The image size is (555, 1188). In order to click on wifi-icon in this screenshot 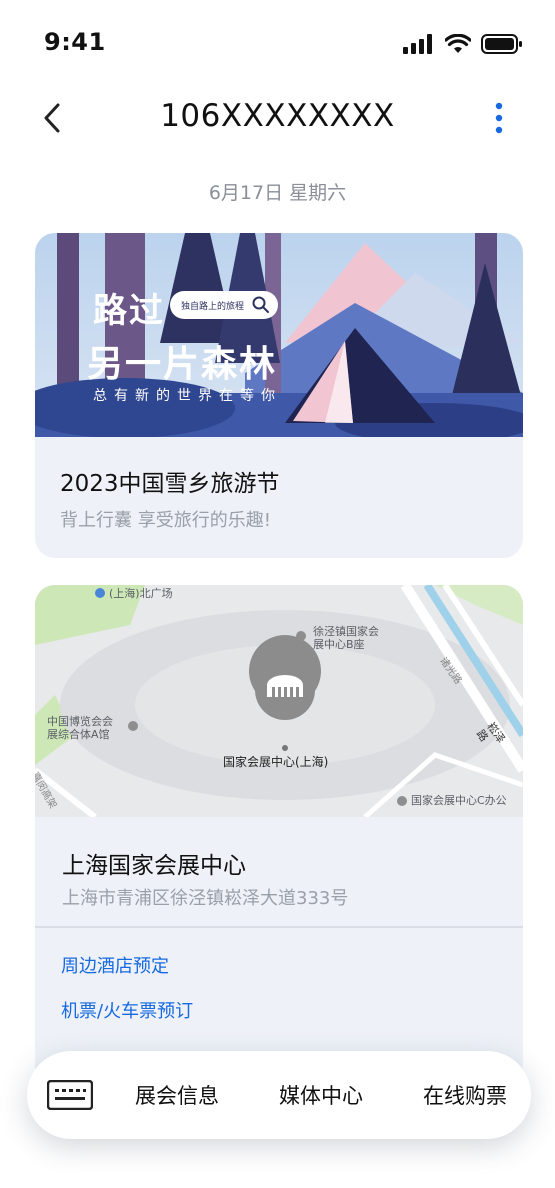, I will do `click(458, 43)`.